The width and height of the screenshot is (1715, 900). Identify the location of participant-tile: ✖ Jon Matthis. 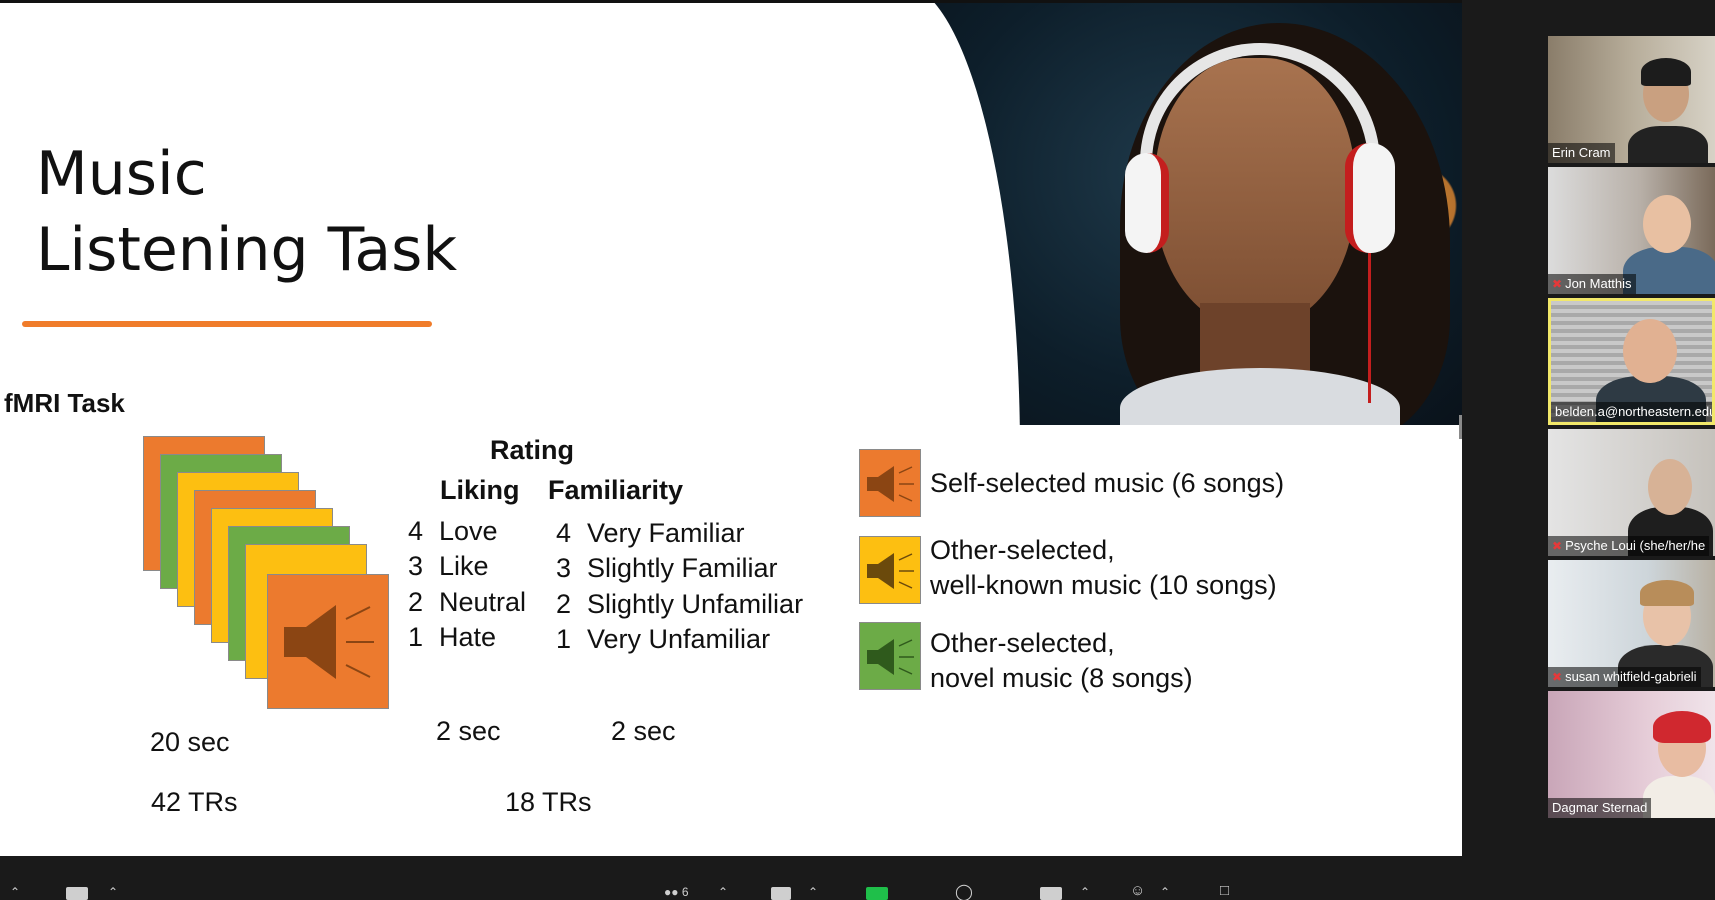
(1631, 230).